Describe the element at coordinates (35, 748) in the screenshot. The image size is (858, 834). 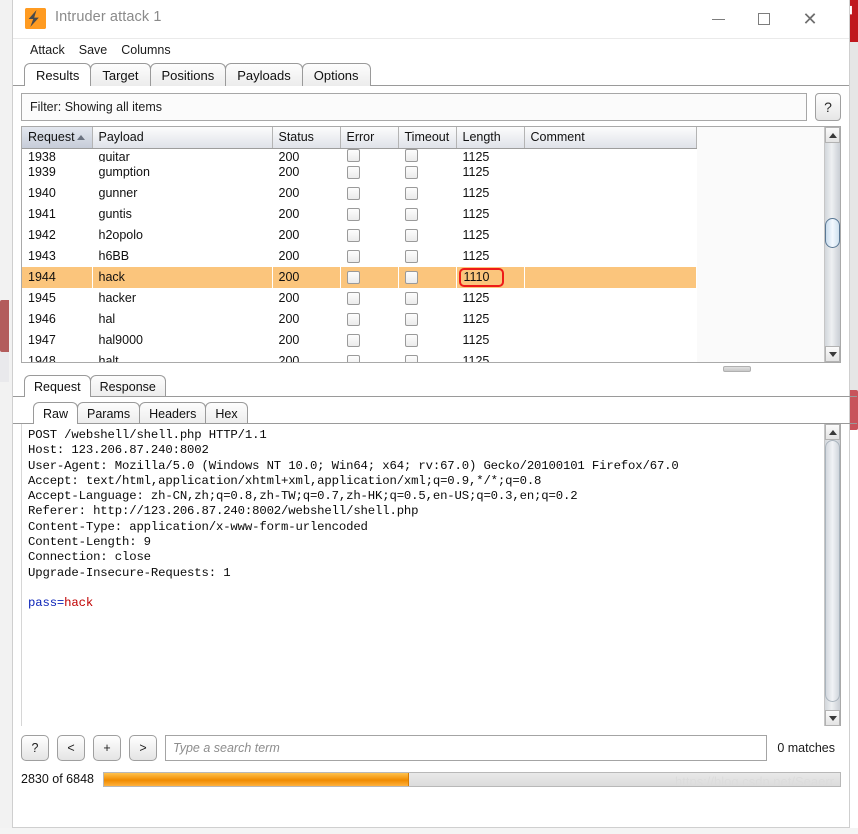
I see `search-help-button: ?` at that location.